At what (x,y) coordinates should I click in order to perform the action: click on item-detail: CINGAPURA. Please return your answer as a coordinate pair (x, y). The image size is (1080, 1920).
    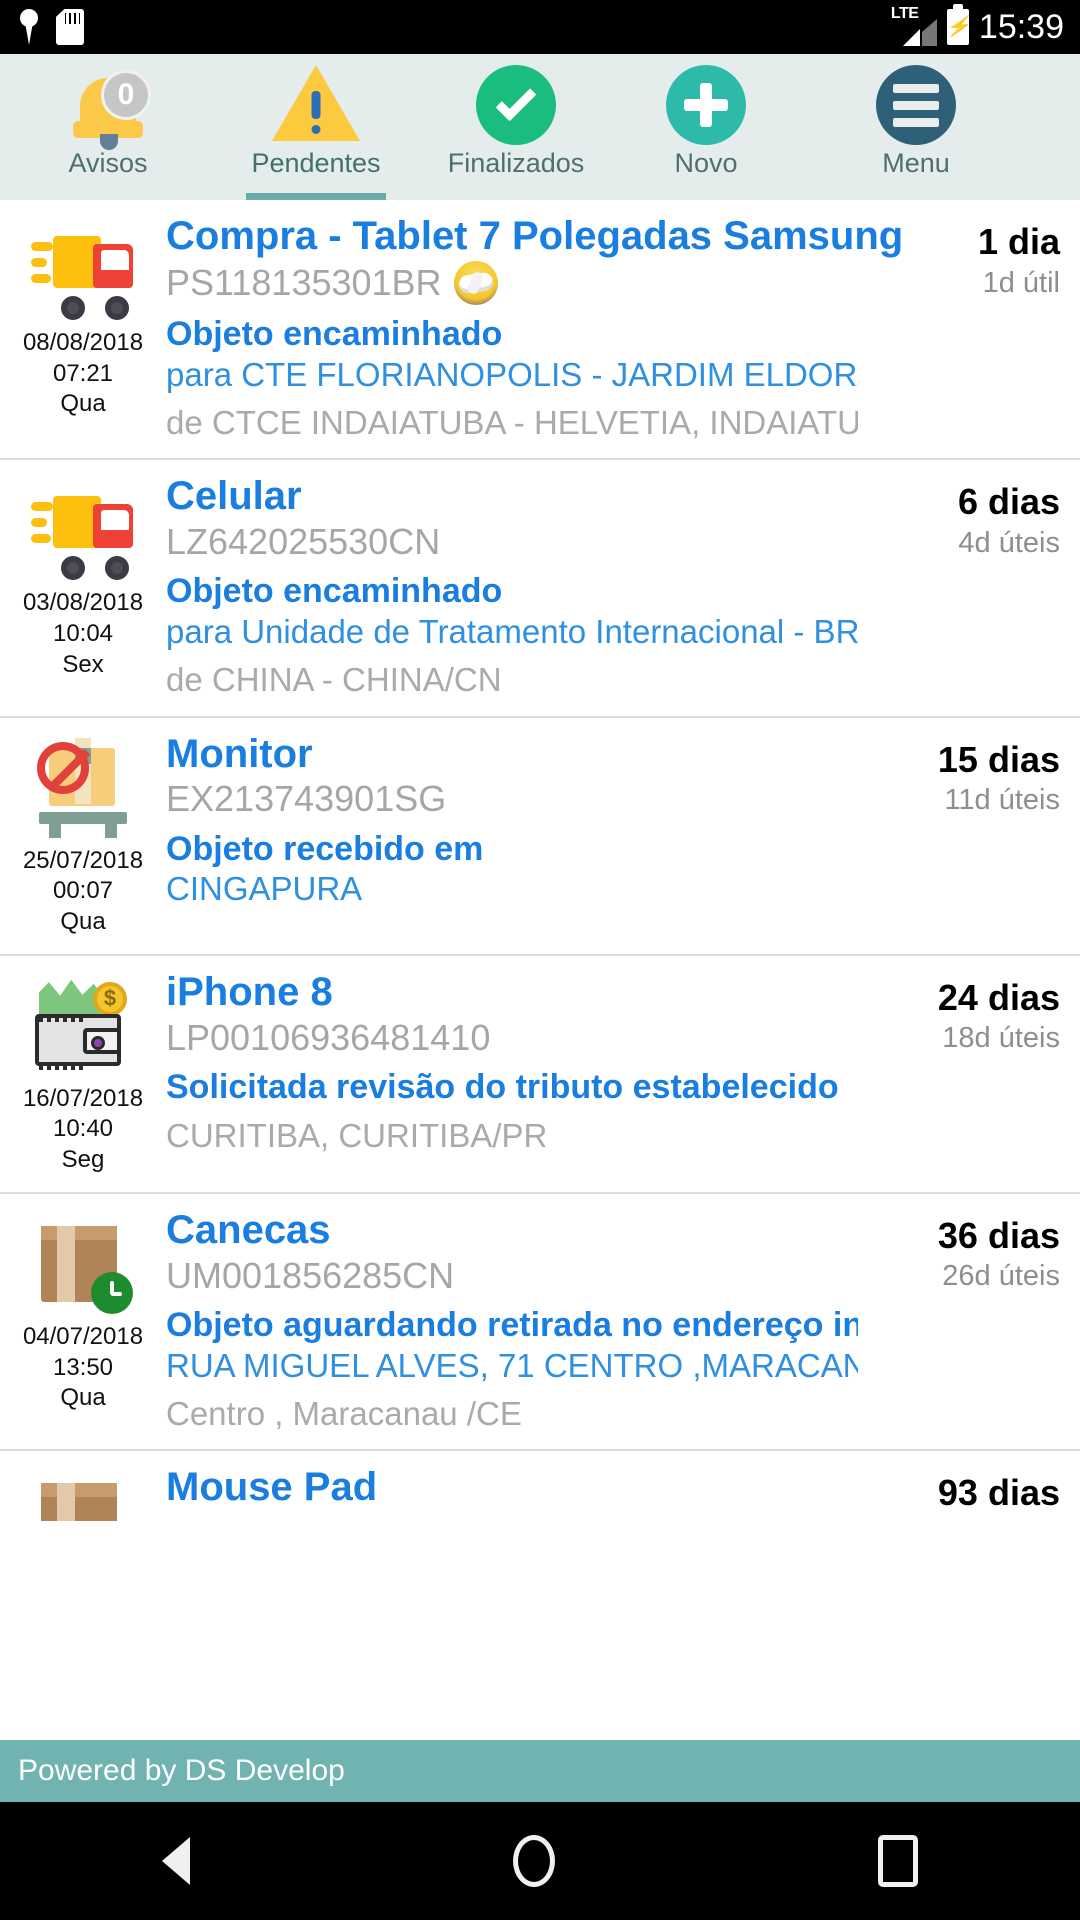
    Looking at the image, I should click on (264, 889).